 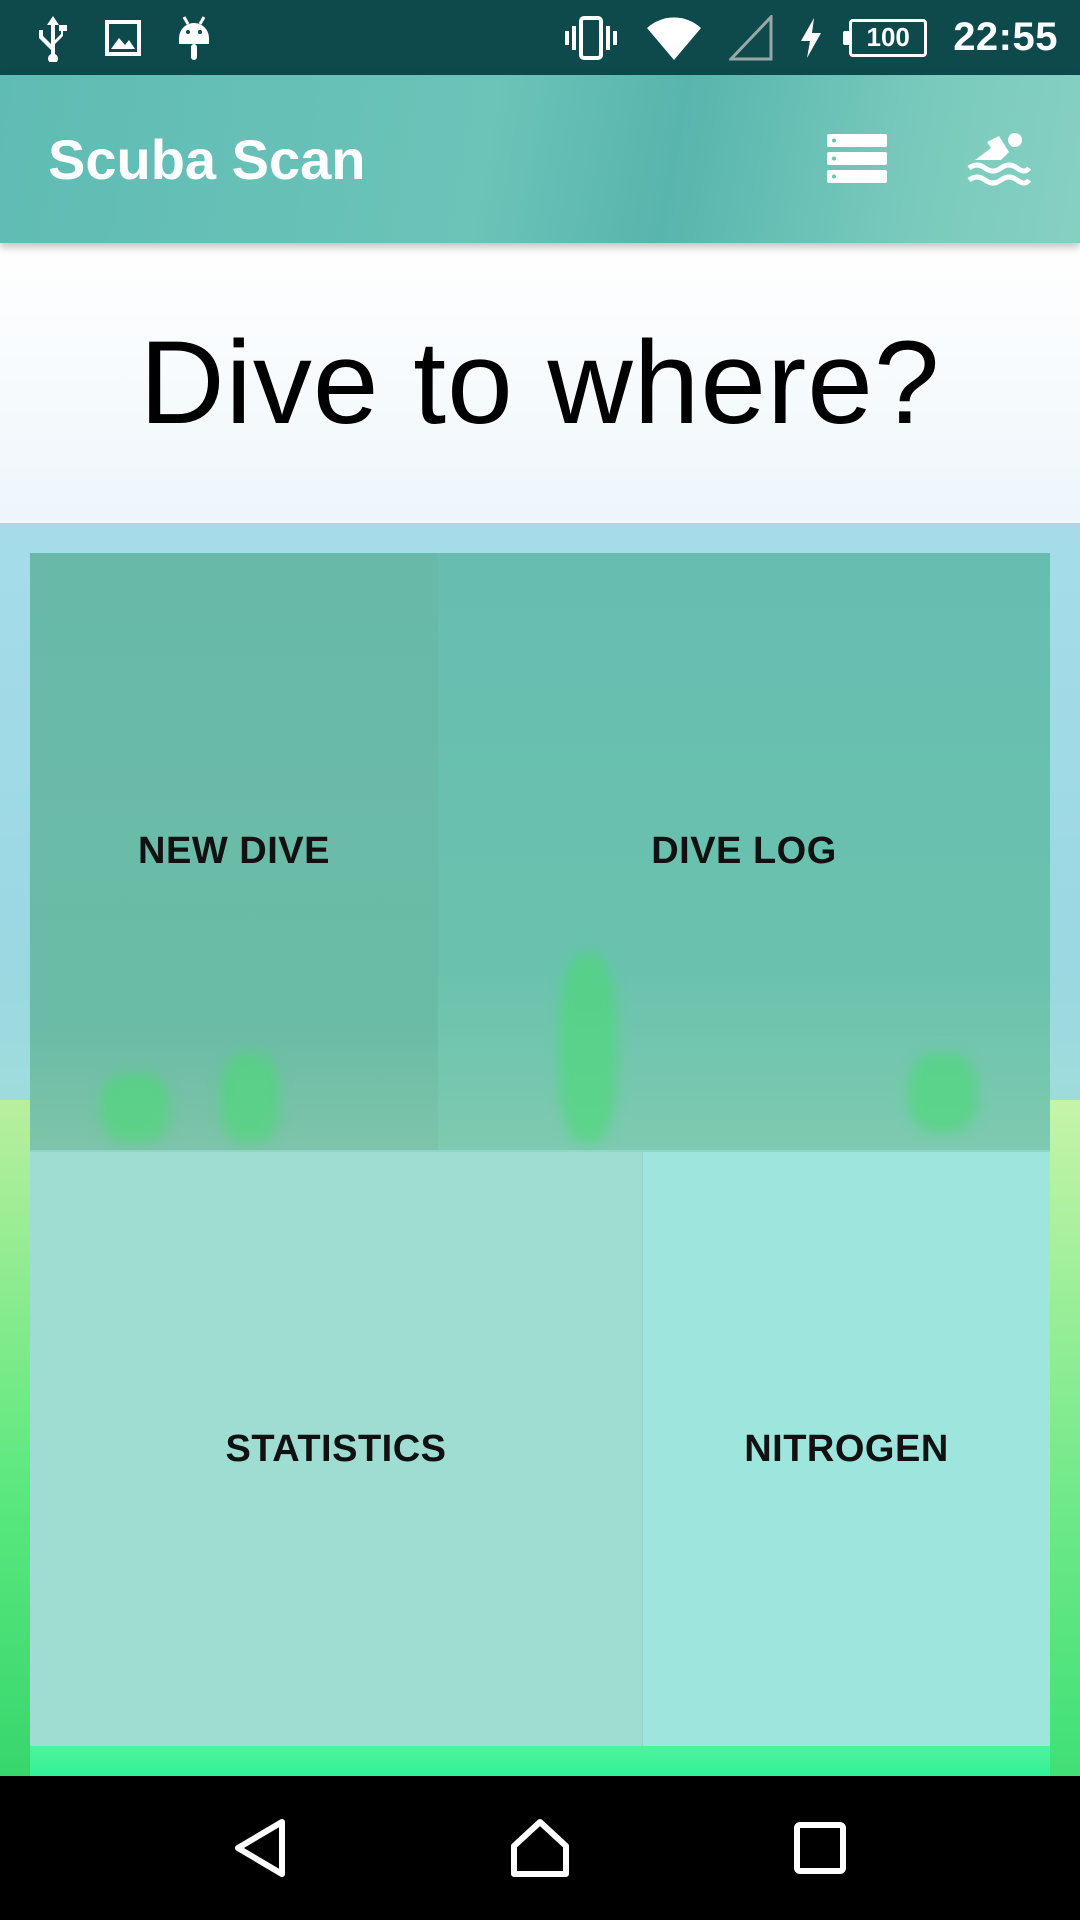 I want to click on navigation-bar, so click(x=540, y=1848).